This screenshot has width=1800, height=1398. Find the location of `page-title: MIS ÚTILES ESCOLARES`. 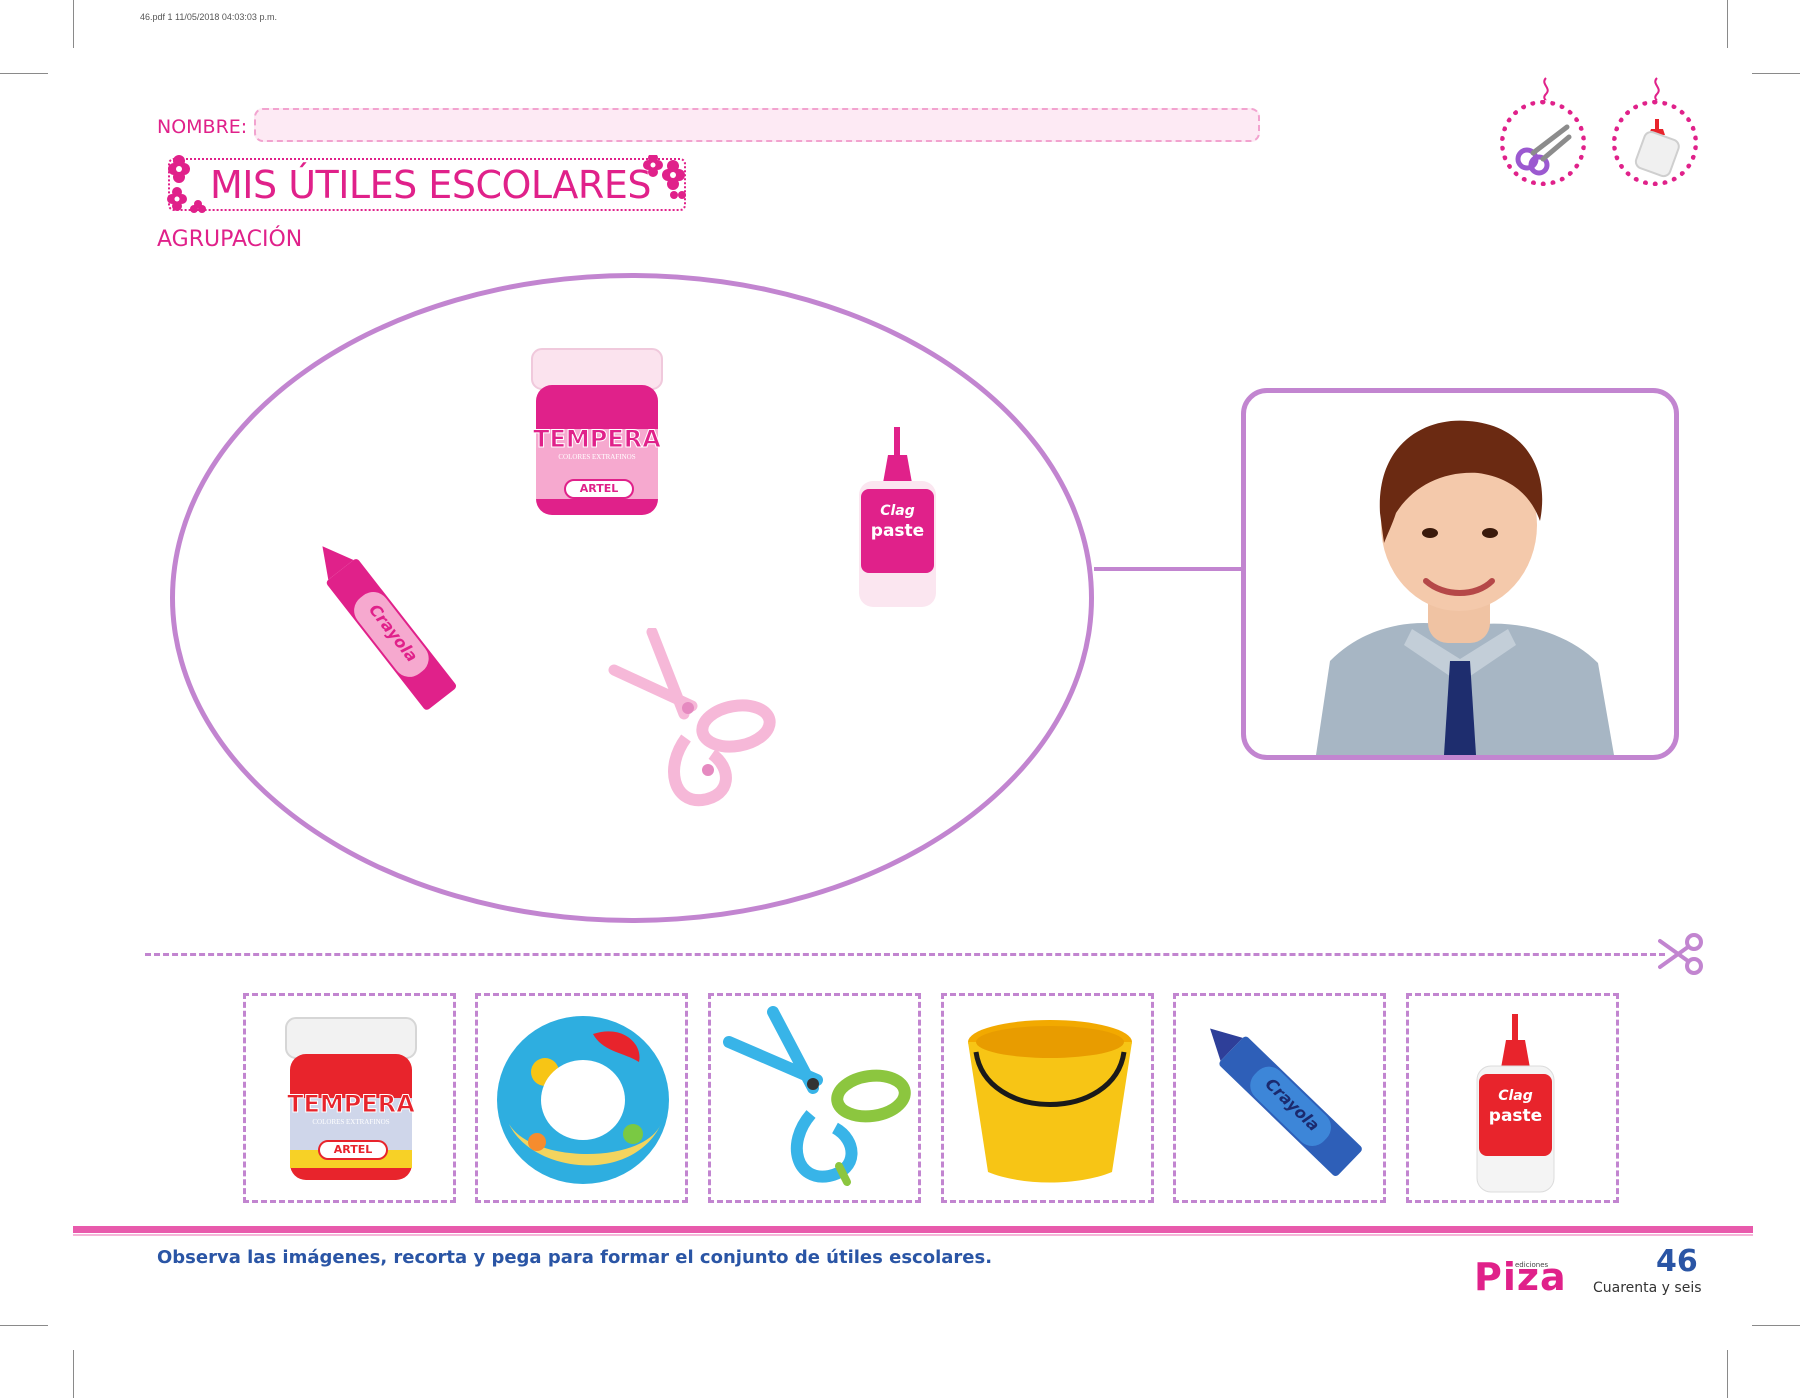

page-title: MIS ÚTILES ESCOLARES is located at coordinates (430, 185).